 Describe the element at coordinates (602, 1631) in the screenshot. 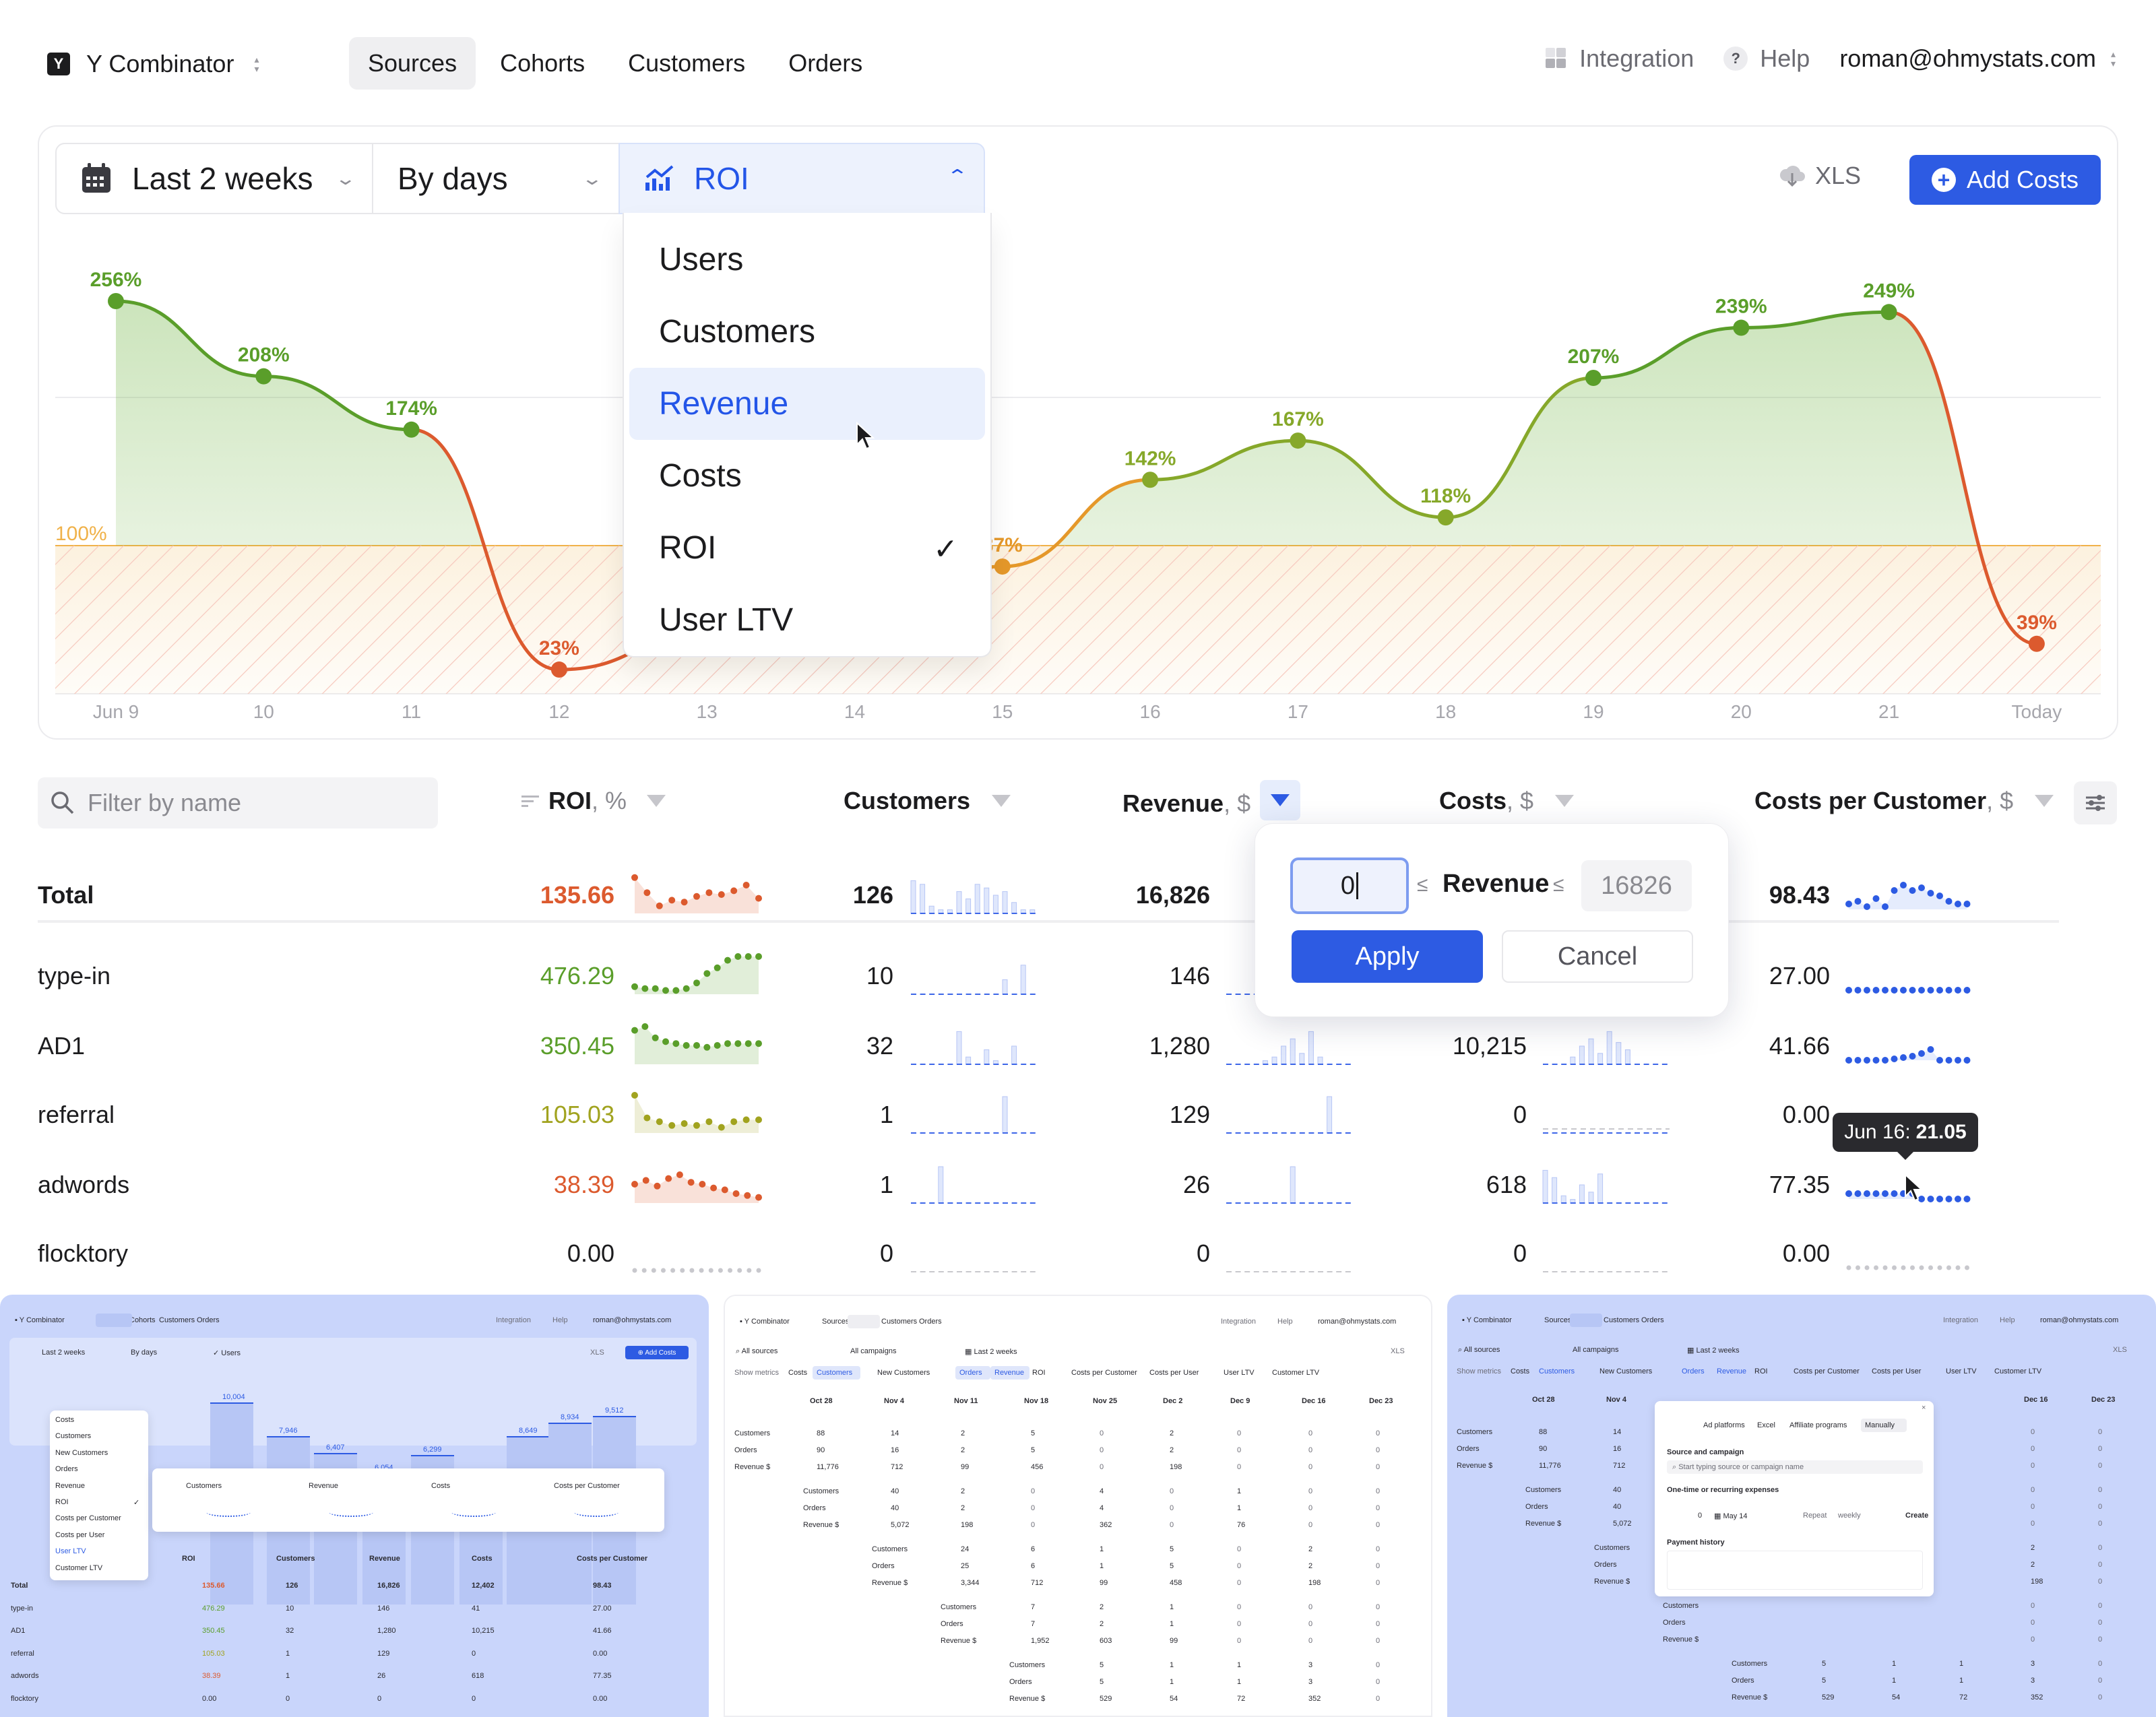

I see `thumbnail-cell: 41.66` at that location.